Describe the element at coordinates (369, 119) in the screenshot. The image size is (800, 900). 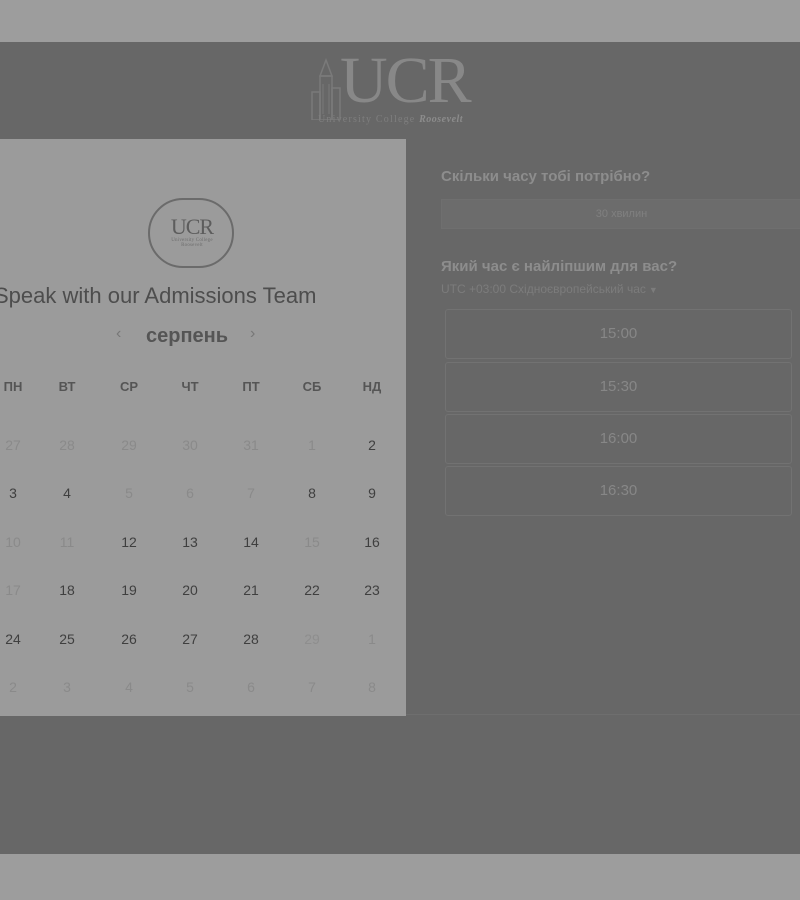
I see `logo-subtitle-prefix: University College` at that location.